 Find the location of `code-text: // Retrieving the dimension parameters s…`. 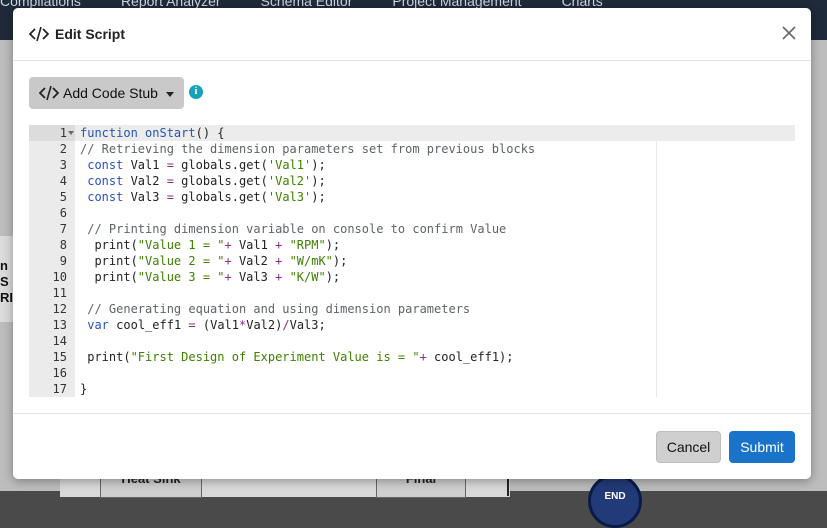

code-text: // Retrieving the dimension parameters s… is located at coordinates (308, 149).